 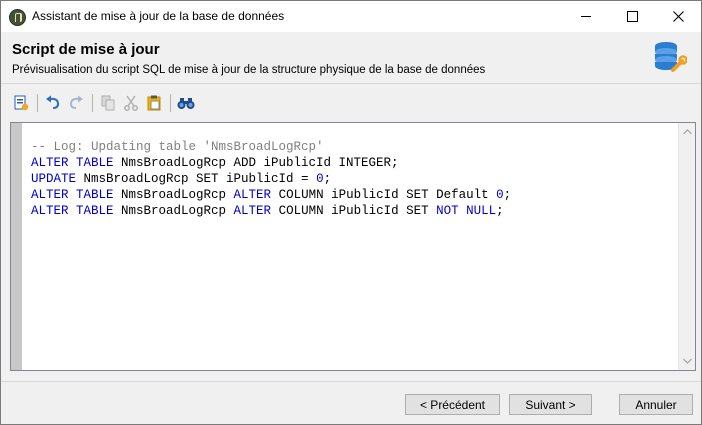 I want to click on copy-icon, so click(x=108, y=102).